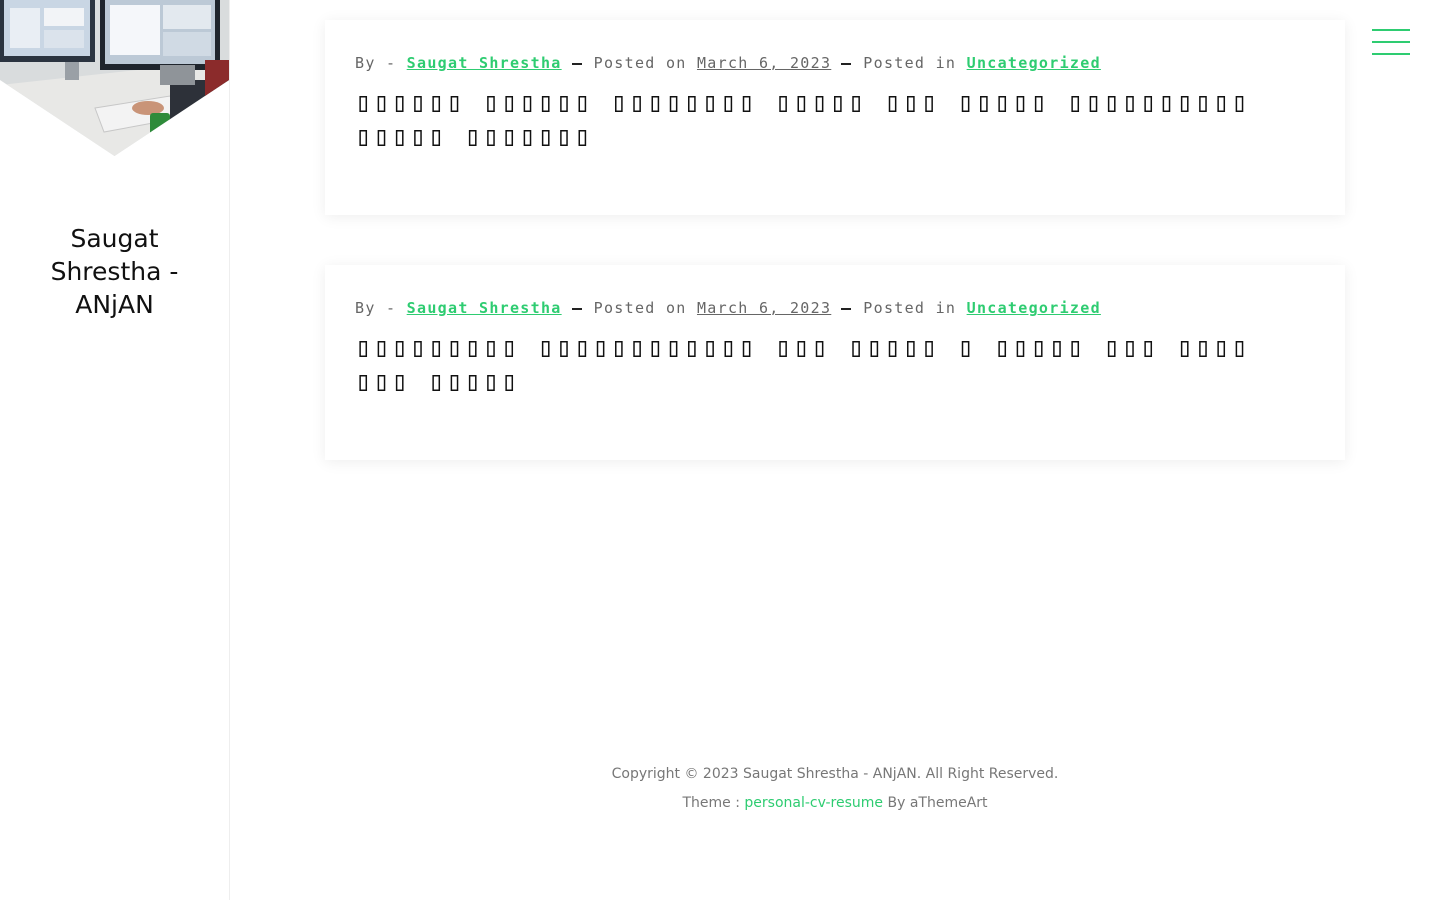 The width and height of the screenshot is (1440, 900). I want to click on theme-credit: Theme : personal-cv-resume By aThemeArt, so click(835, 803).